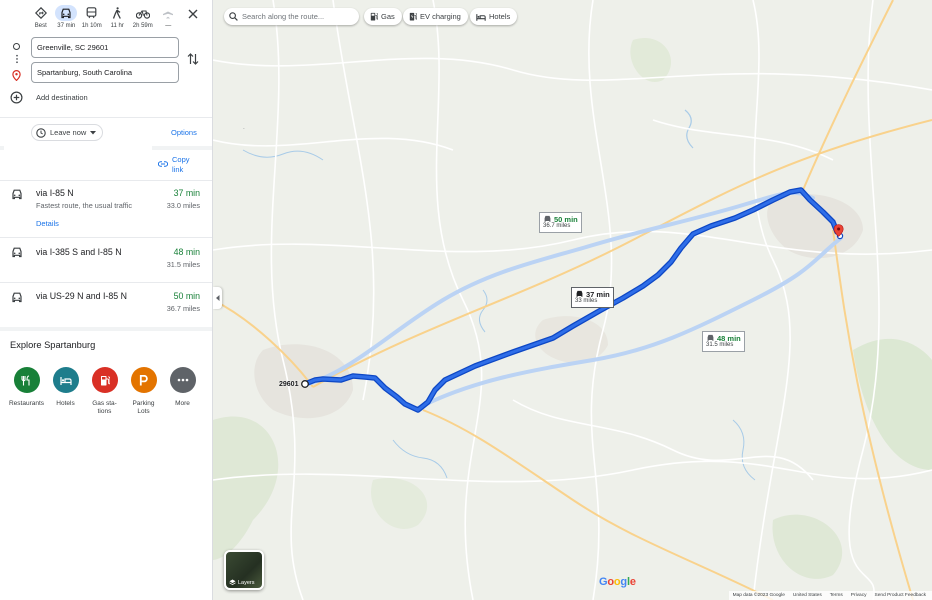 The height and width of the screenshot is (600, 932). I want to click on search-icon, so click(233, 16).